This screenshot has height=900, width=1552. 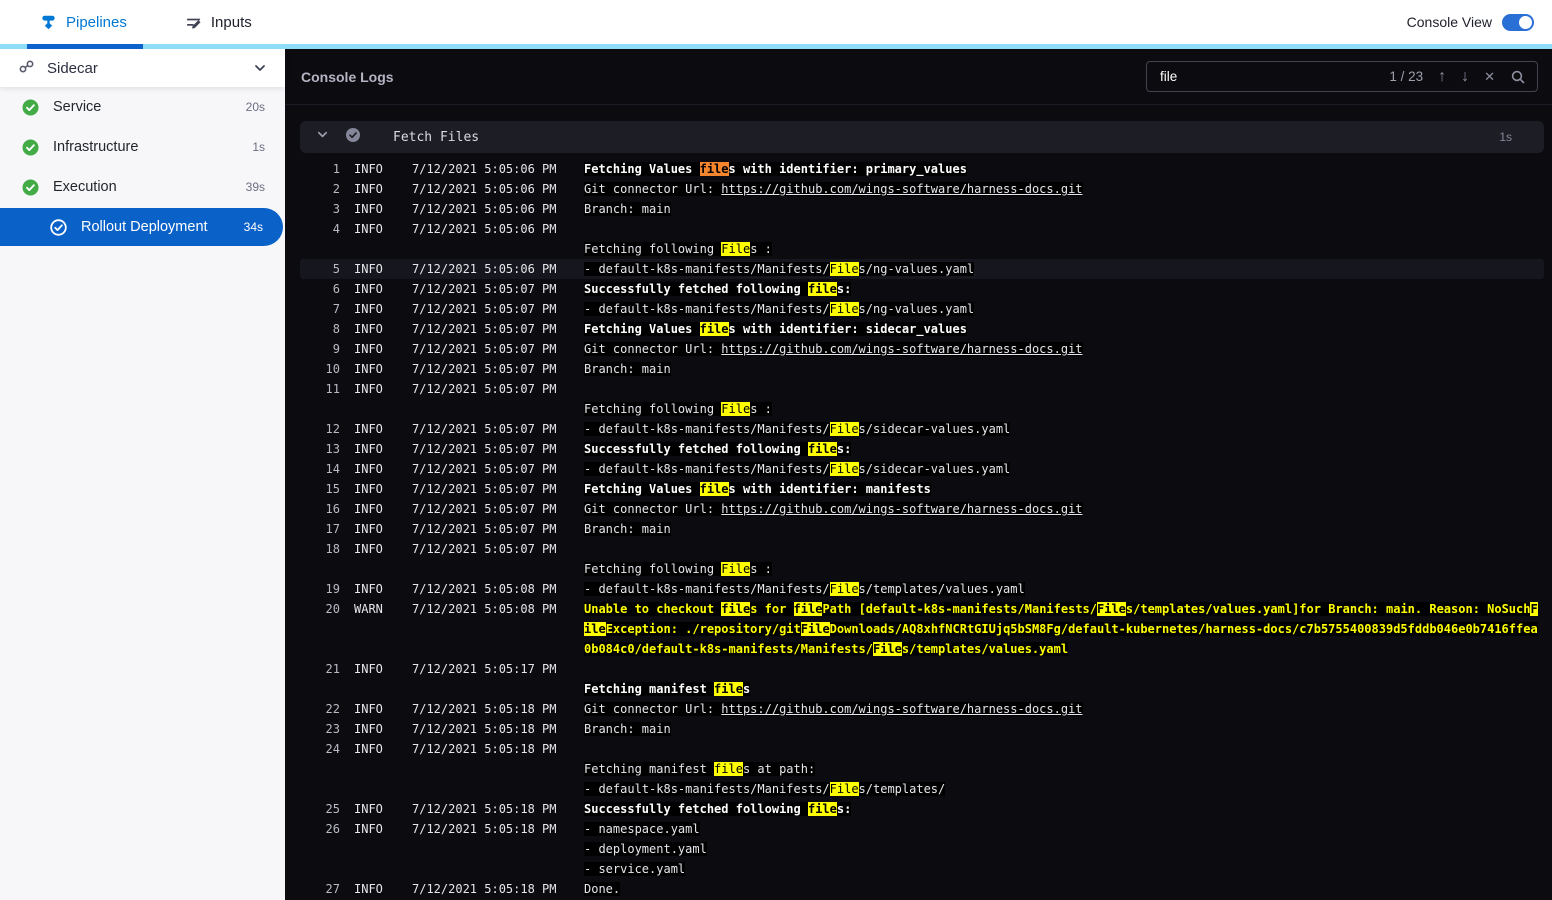 I want to click on tab-pipelines: Pipelines, so click(x=83, y=22).